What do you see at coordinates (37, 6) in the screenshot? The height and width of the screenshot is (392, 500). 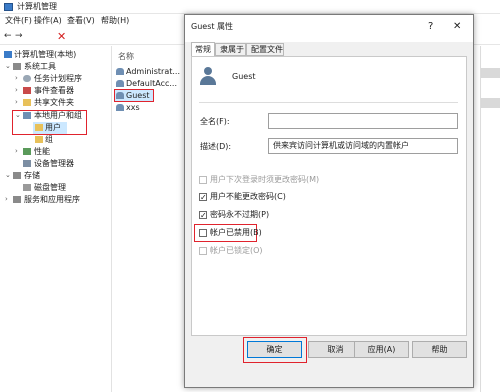 I see `window-title: 计算机管理` at bounding box center [37, 6].